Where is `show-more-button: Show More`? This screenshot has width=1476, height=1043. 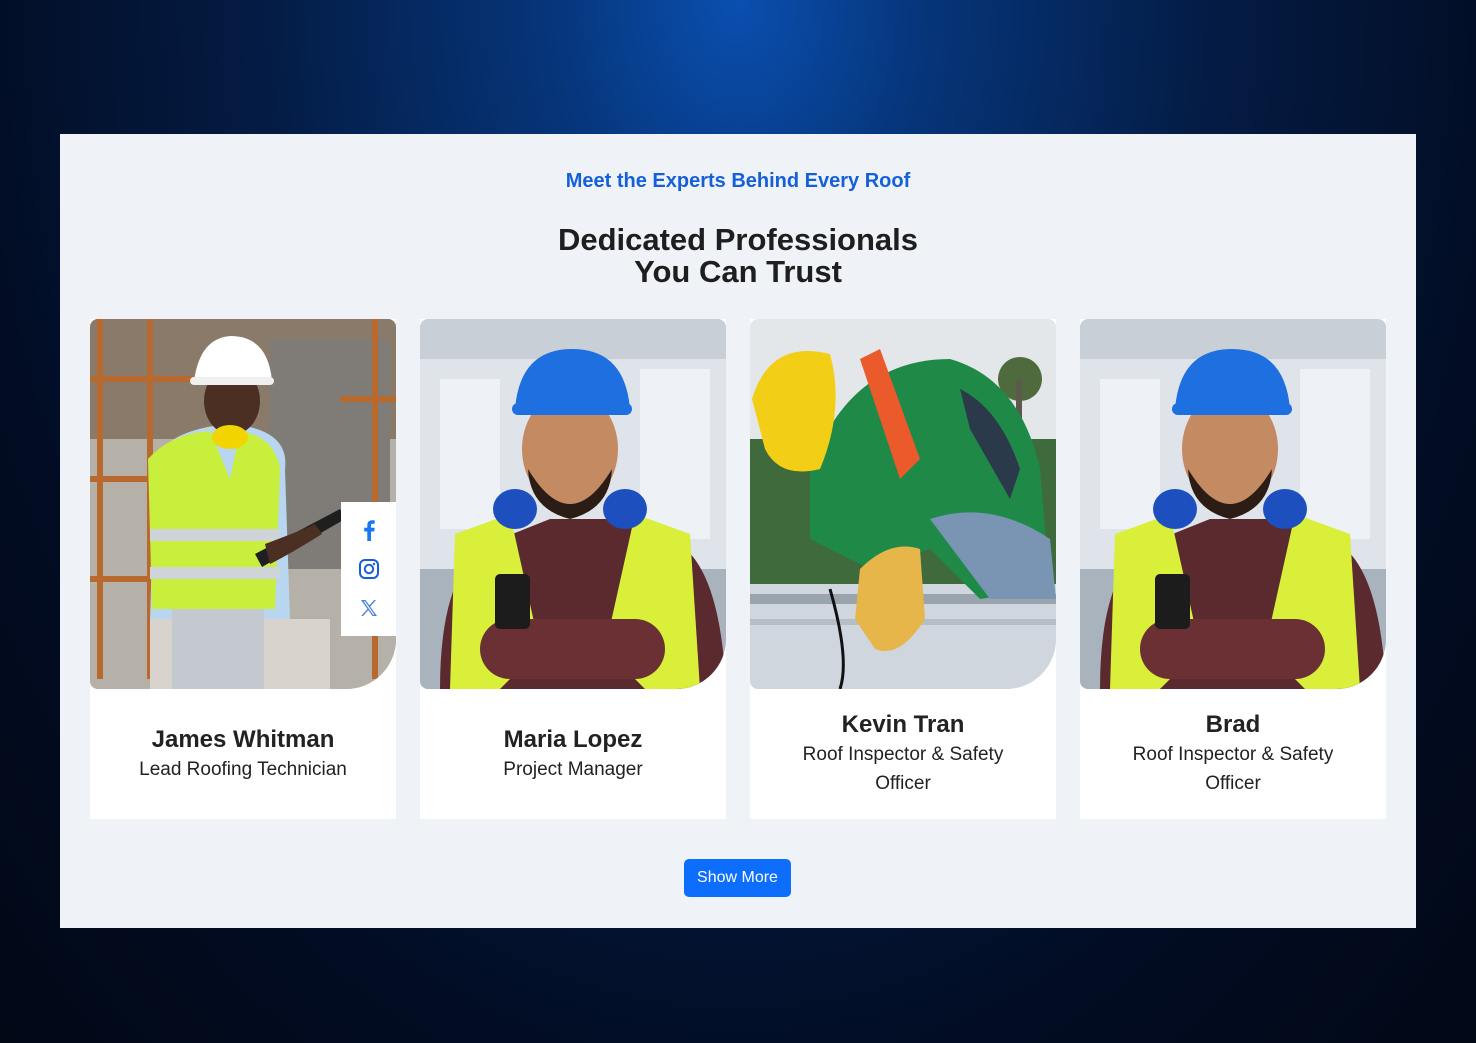
show-more-button: Show More is located at coordinates (737, 878).